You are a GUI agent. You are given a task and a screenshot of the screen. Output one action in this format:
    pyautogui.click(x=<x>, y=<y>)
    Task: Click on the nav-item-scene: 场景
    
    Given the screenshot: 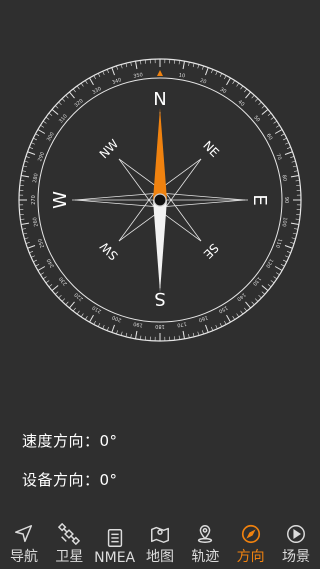 What is the action you would take?
    pyautogui.click(x=296, y=544)
    